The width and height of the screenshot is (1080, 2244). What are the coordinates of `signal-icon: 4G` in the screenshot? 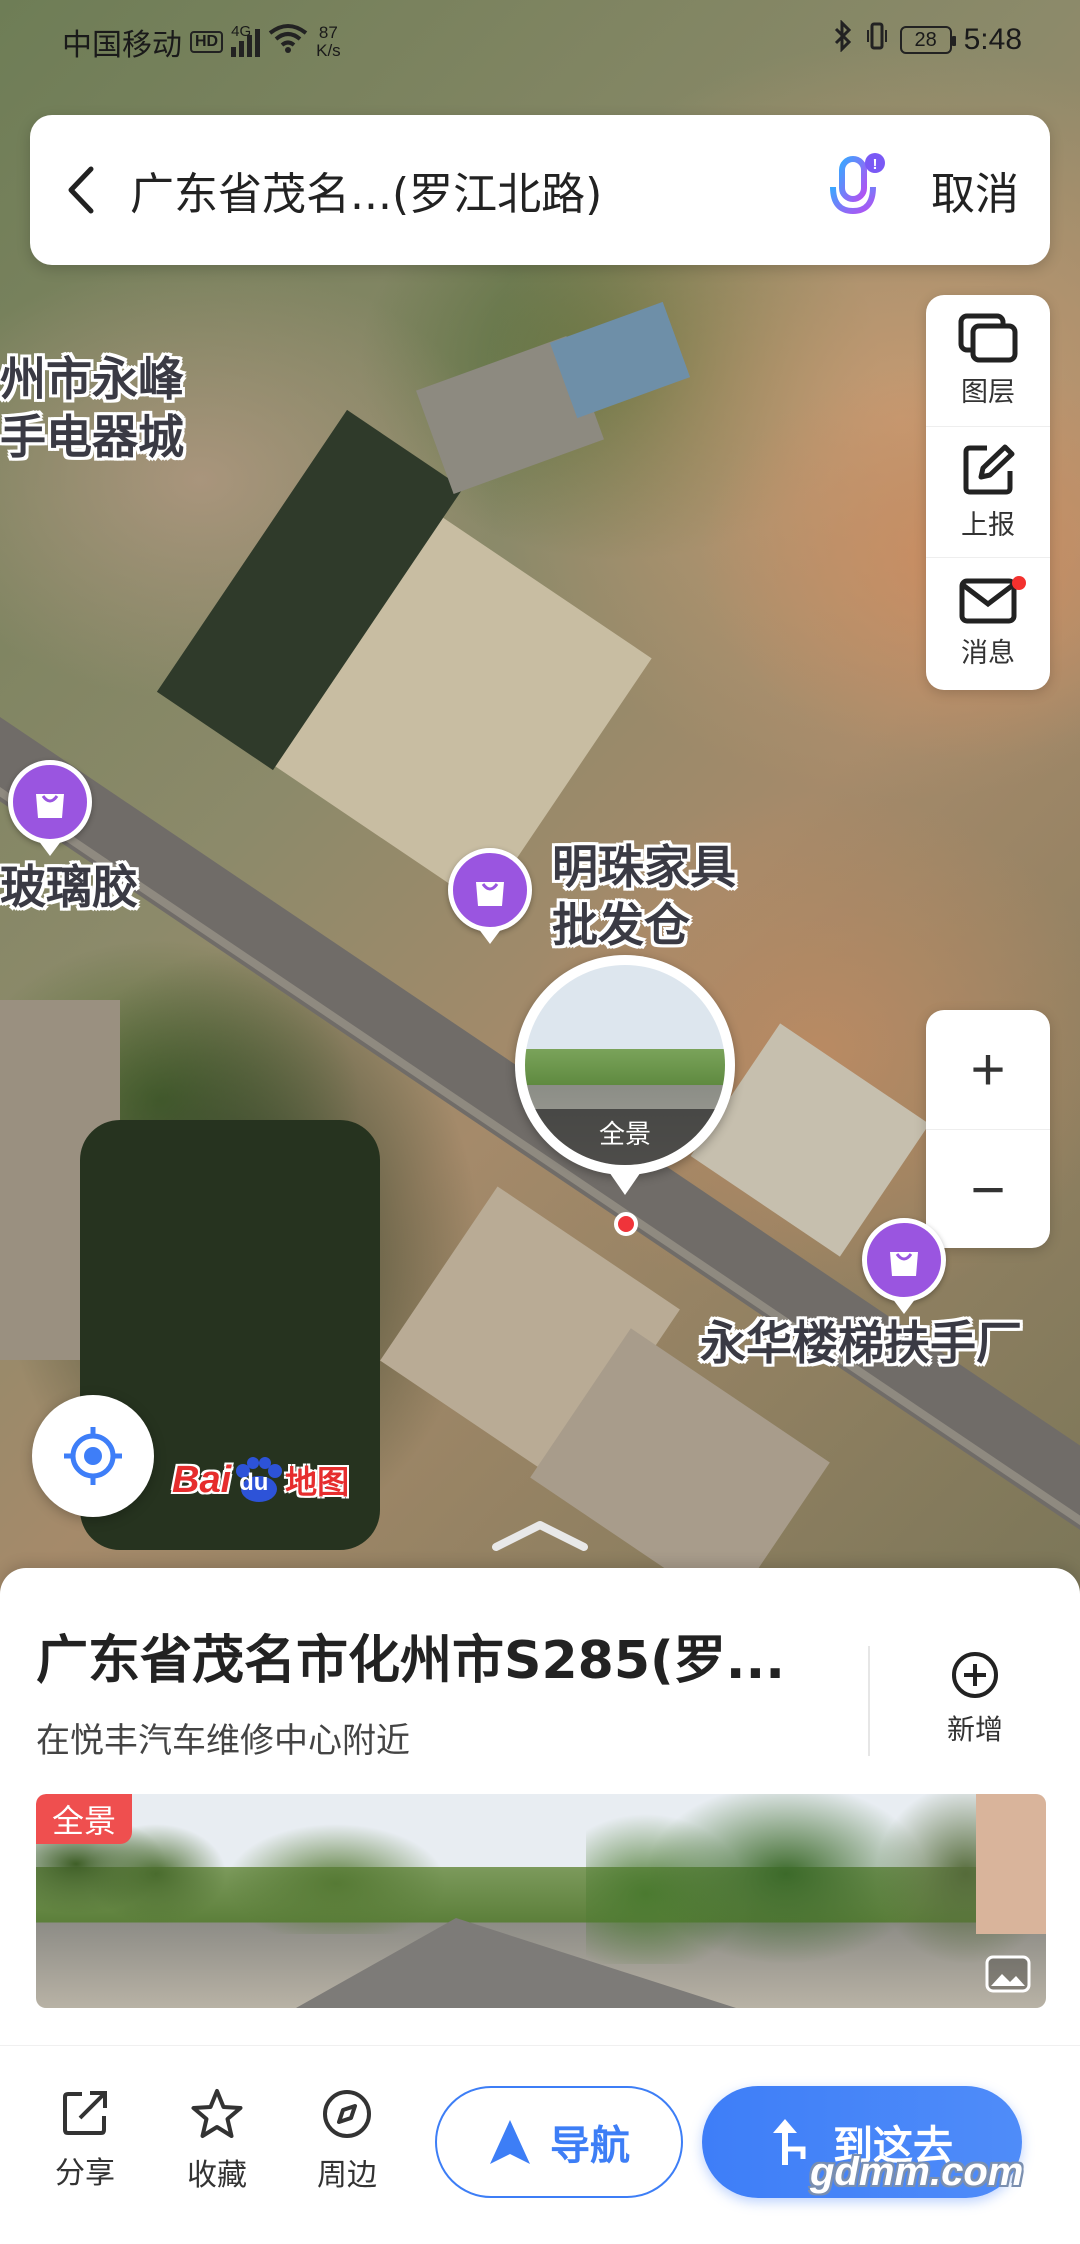 It's located at (246, 40).